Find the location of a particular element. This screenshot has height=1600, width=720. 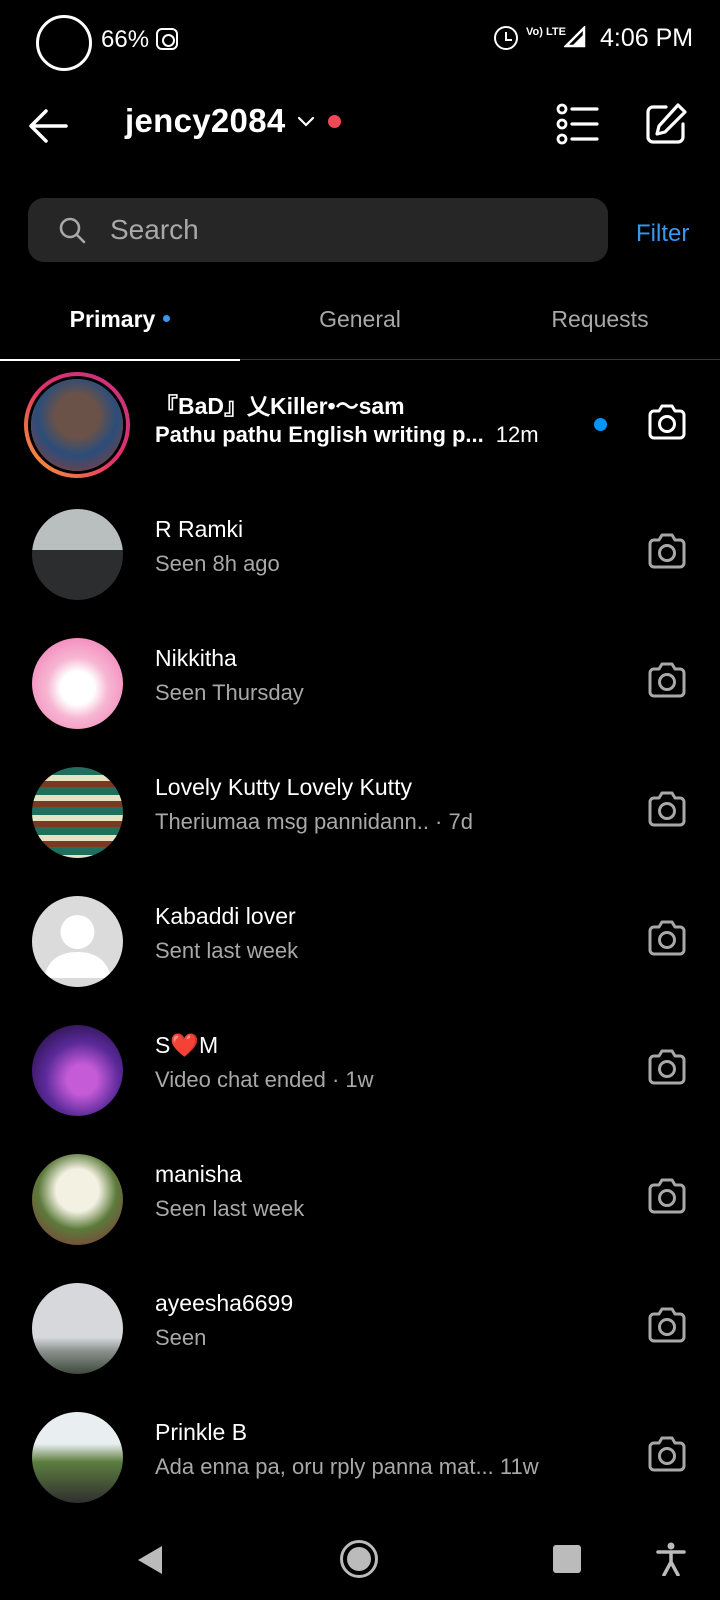

inbox-tabs: Primary General Requests is located at coordinates (360, 328).